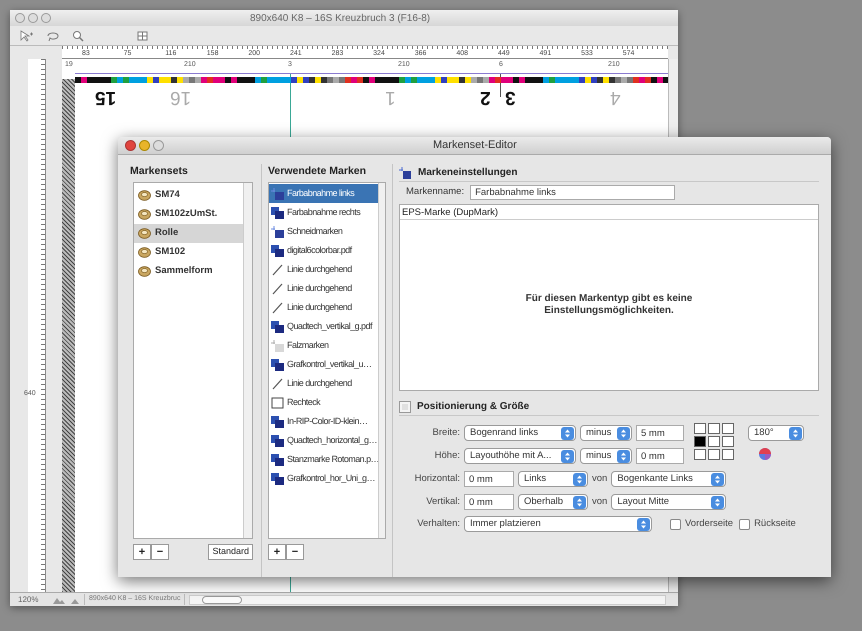 The image size is (862, 631). What do you see at coordinates (323, 231) in the screenshot?
I see `list-item: Schneidmarken` at bounding box center [323, 231].